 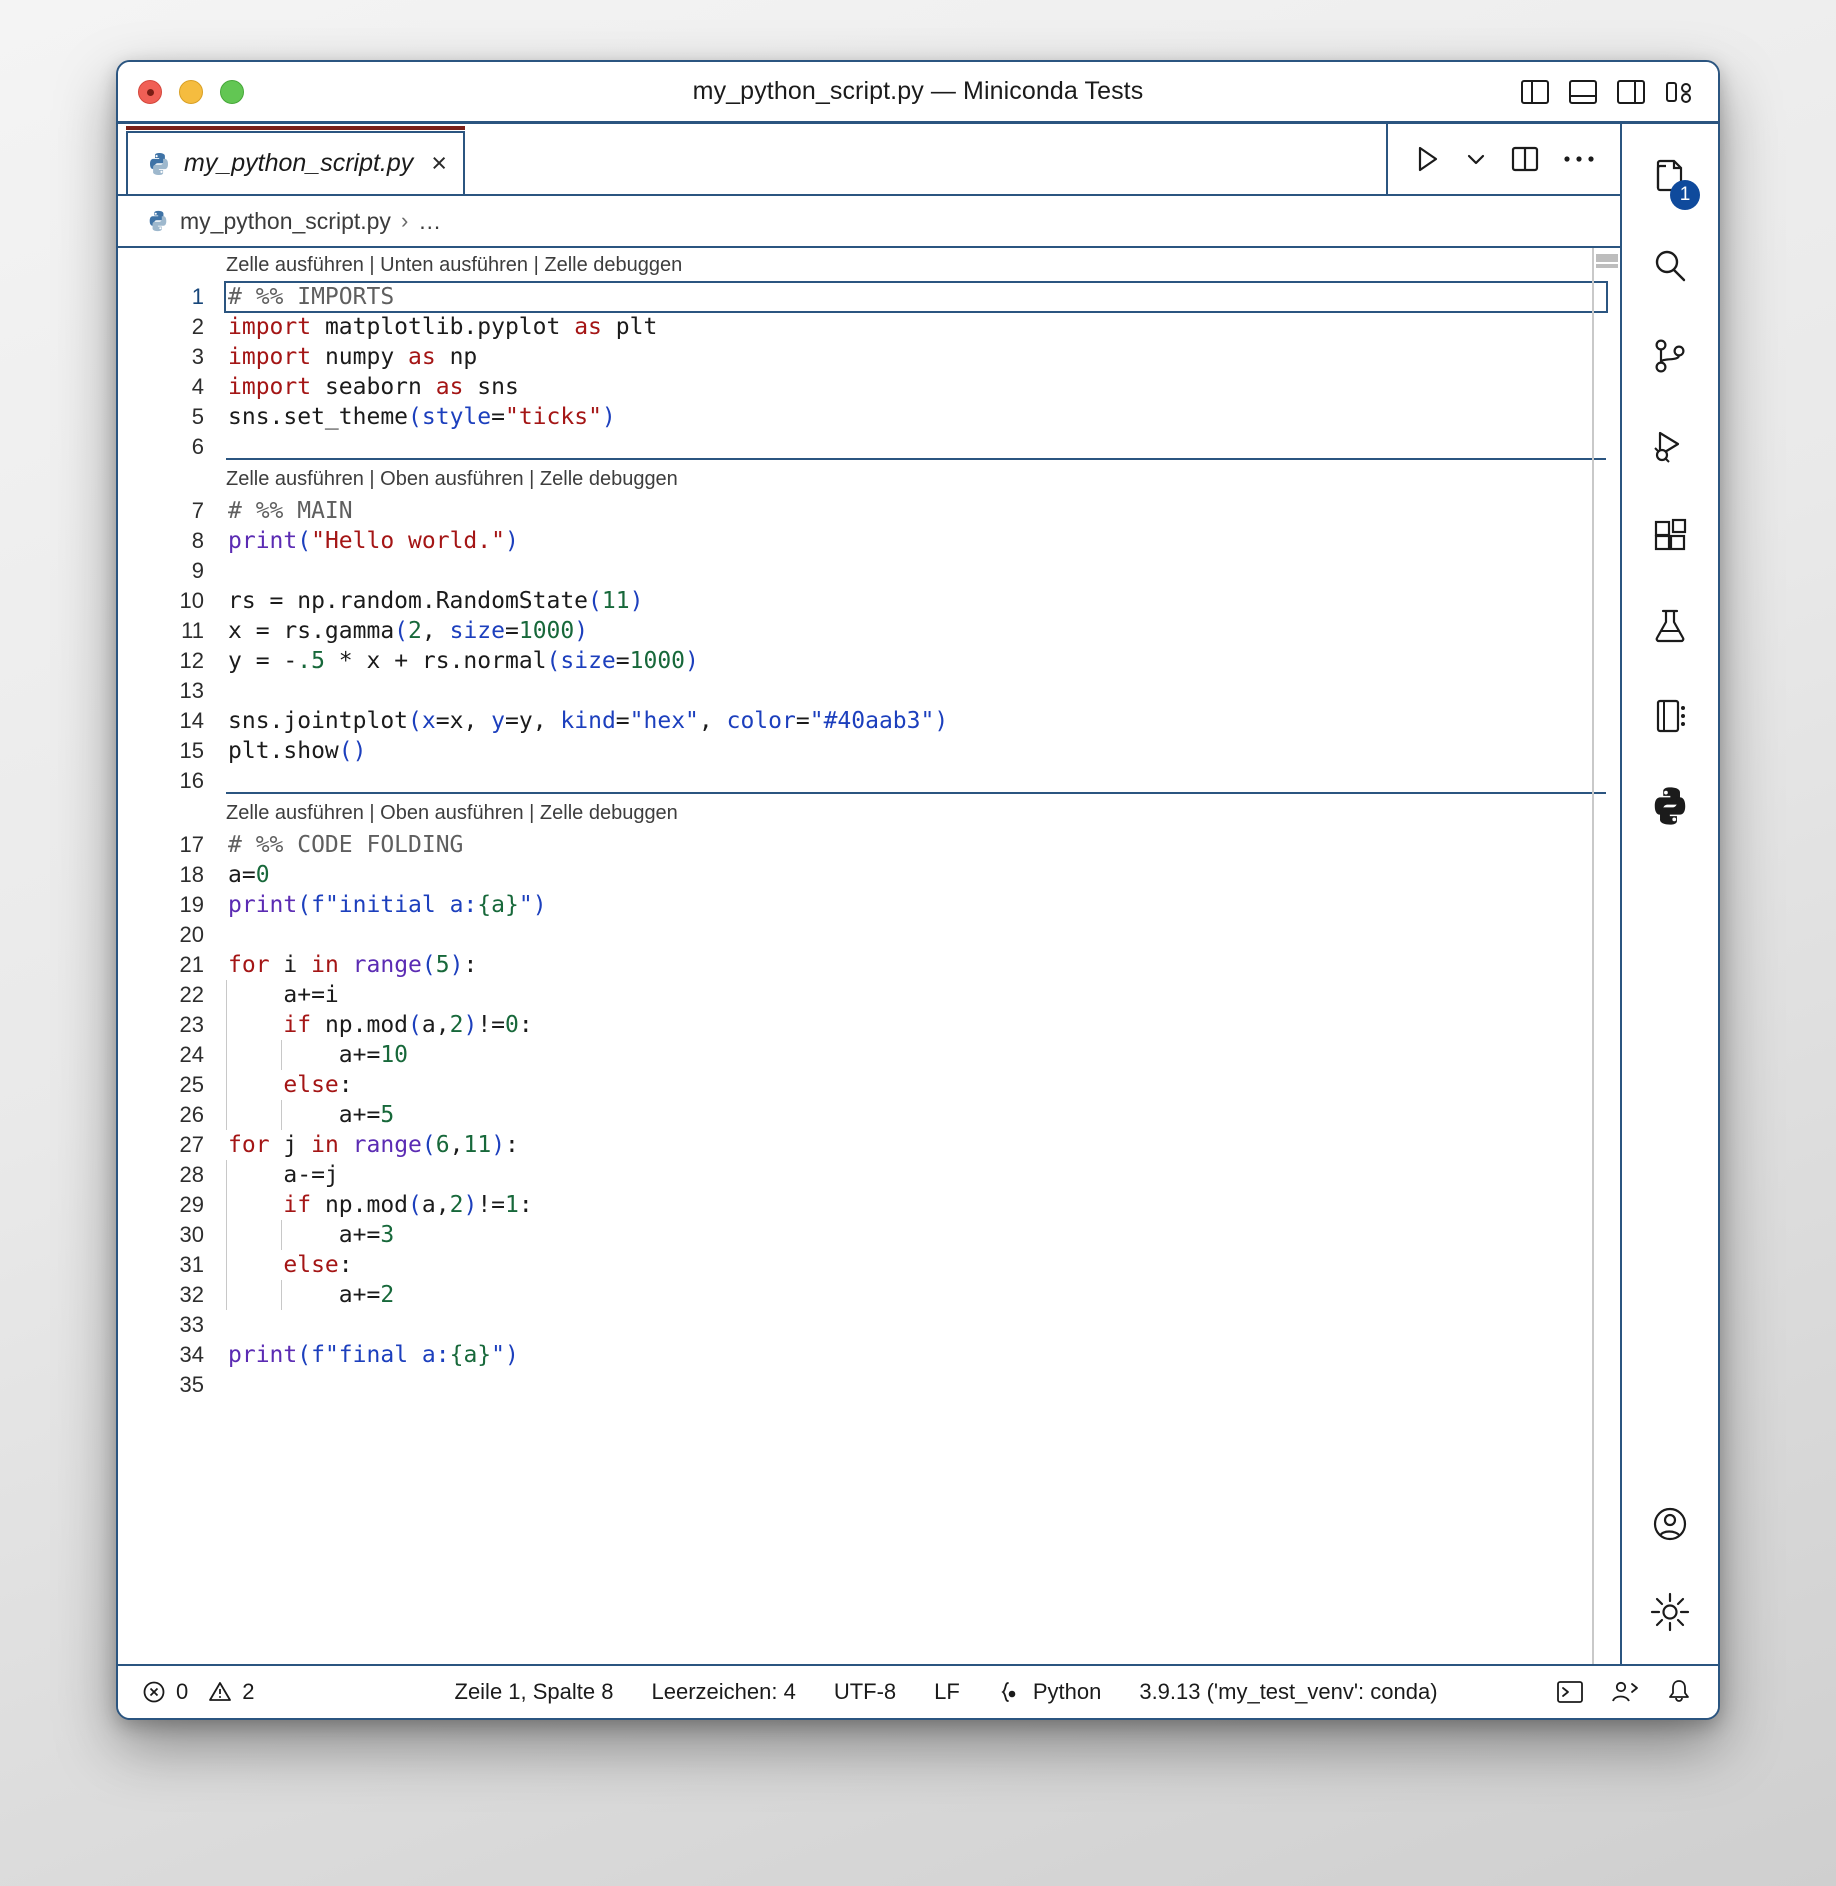 What do you see at coordinates (456, 1205) in the screenshot?
I see `code-token: 2` at bounding box center [456, 1205].